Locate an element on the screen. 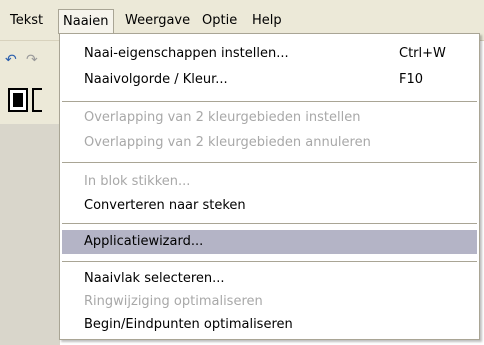 This screenshot has height=345, width=484. menu-item-shortcut: F10 is located at coordinates (411, 79).